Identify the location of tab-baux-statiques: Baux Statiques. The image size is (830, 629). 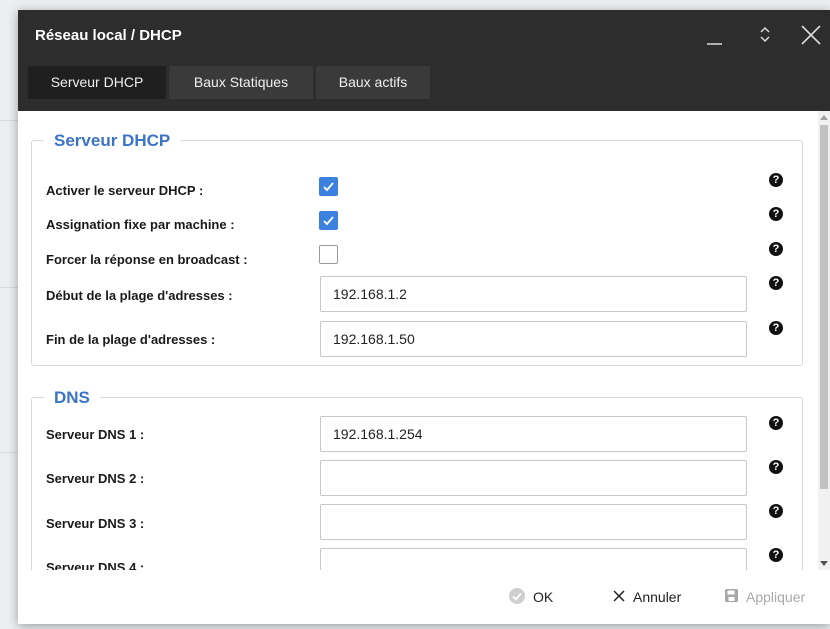
(241, 82).